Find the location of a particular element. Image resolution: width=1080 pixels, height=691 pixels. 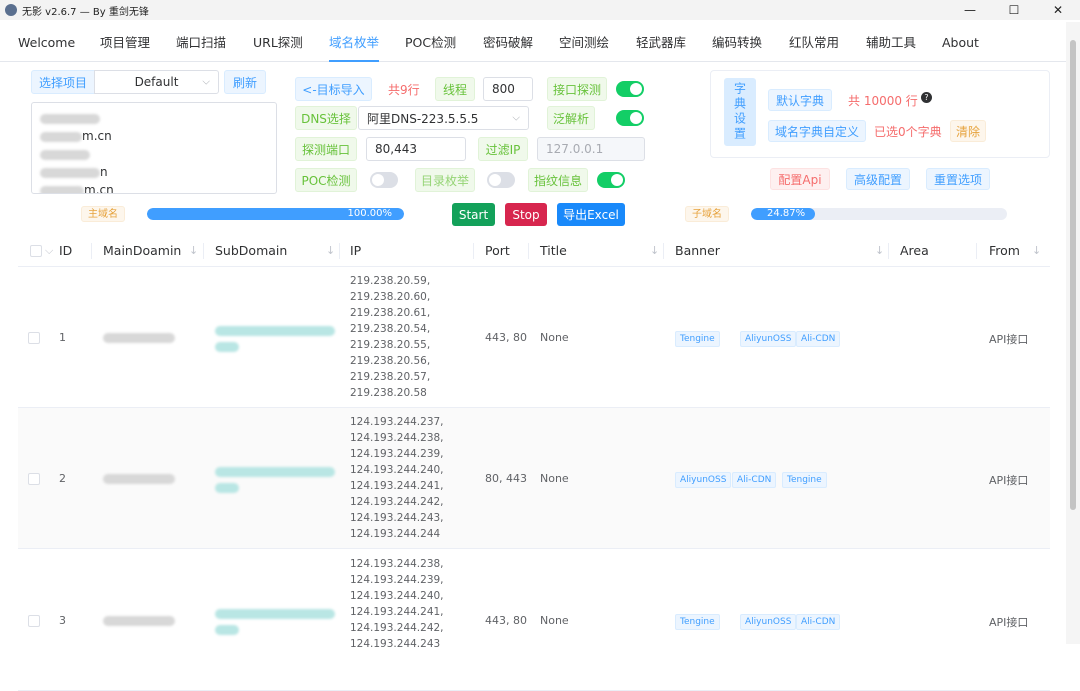

refresh-button: 刷新 is located at coordinates (245, 82).